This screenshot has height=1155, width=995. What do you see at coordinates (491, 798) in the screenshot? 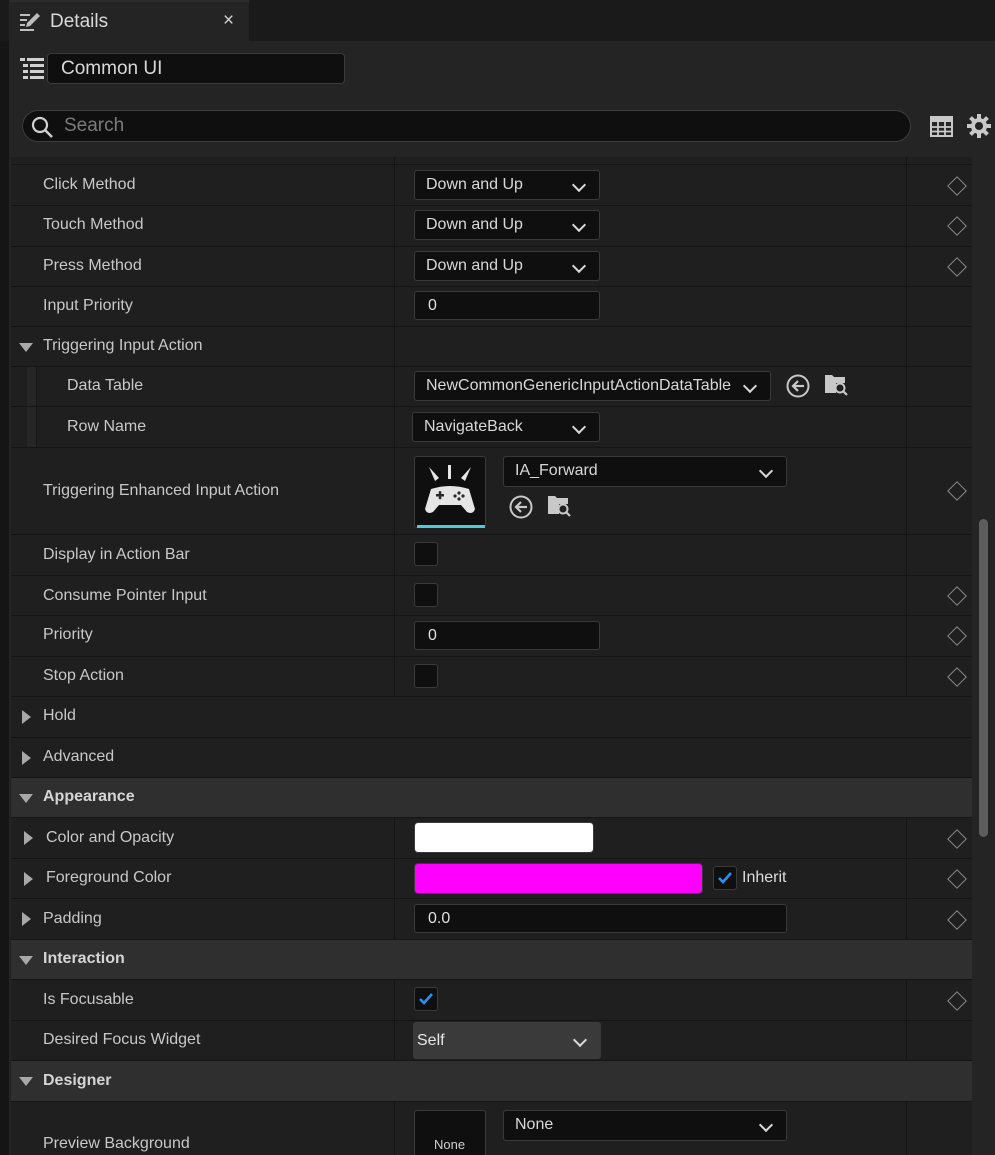
I see `category-appearance: Appearance` at bounding box center [491, 798].